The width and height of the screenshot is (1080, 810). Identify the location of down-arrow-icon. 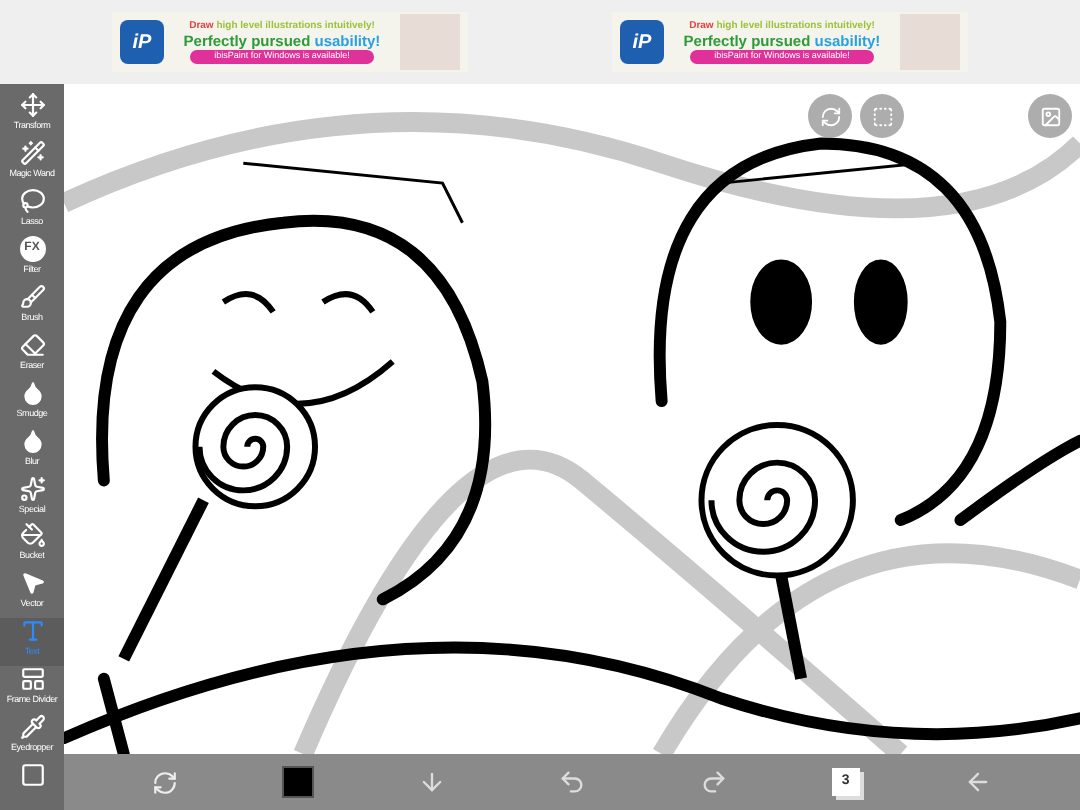
(432, 782).